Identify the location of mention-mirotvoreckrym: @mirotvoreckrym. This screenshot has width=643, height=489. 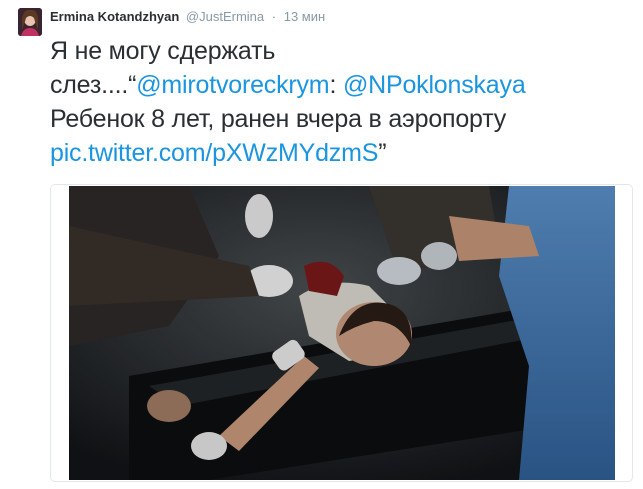
(232, 85).